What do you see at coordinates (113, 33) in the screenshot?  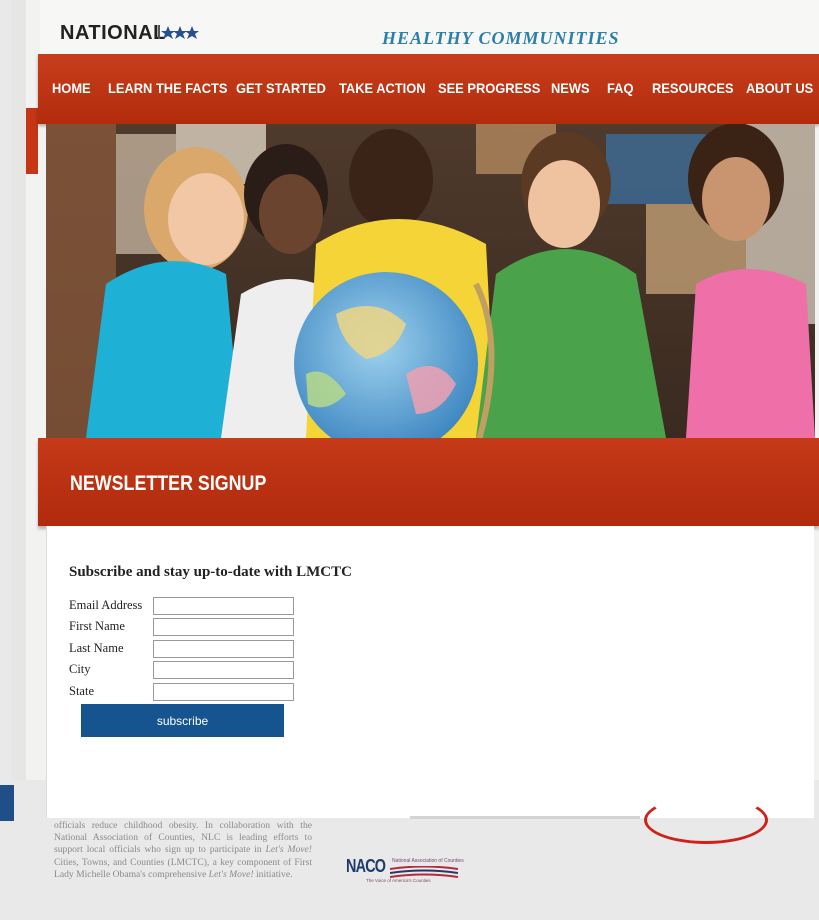 I see `site-logo-text: NATIONAL` at bounding box center [113, 33].